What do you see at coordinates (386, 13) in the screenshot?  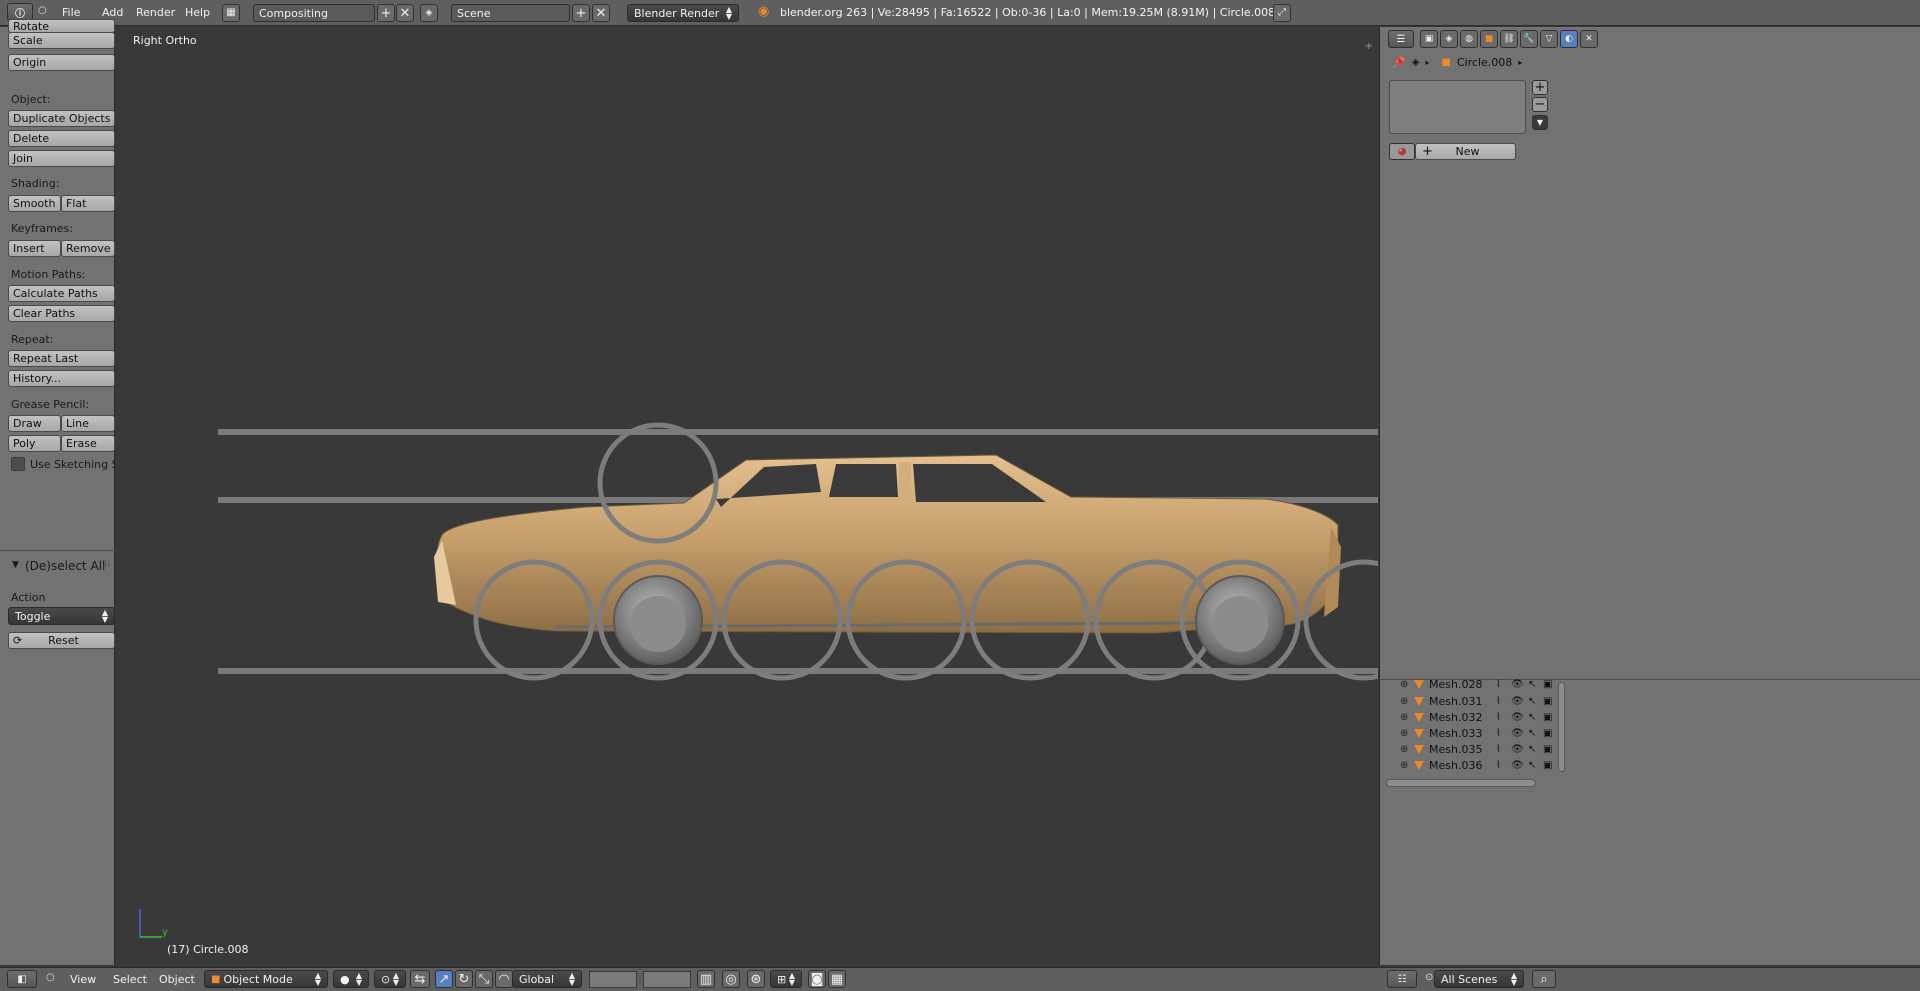 I see `add-layout-icon: +` at bounding box center [386, 13].